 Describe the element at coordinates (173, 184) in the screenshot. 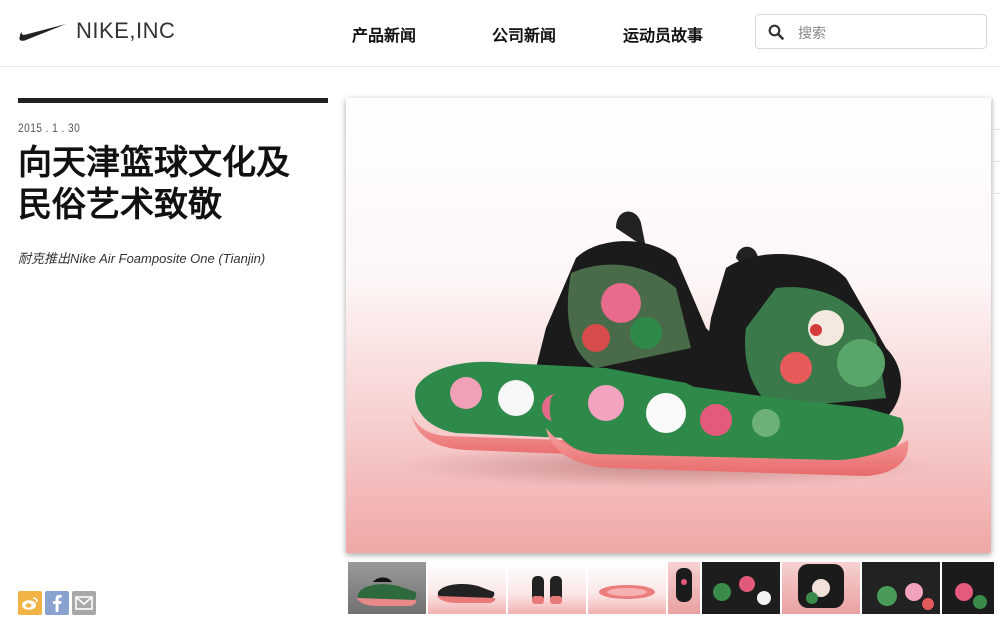

I see `article-title: 向天津篮球文化及 民俗艺术致敬` at that location.